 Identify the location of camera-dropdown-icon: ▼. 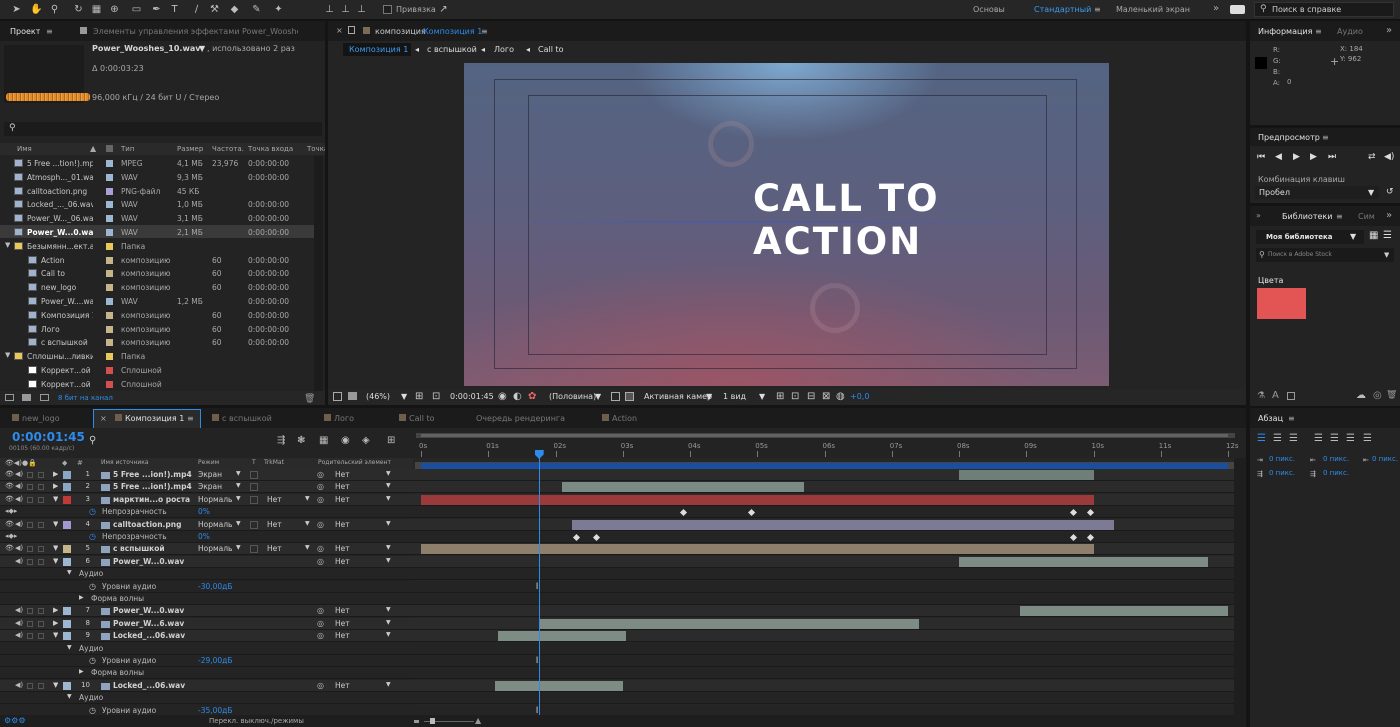
(709, 396).